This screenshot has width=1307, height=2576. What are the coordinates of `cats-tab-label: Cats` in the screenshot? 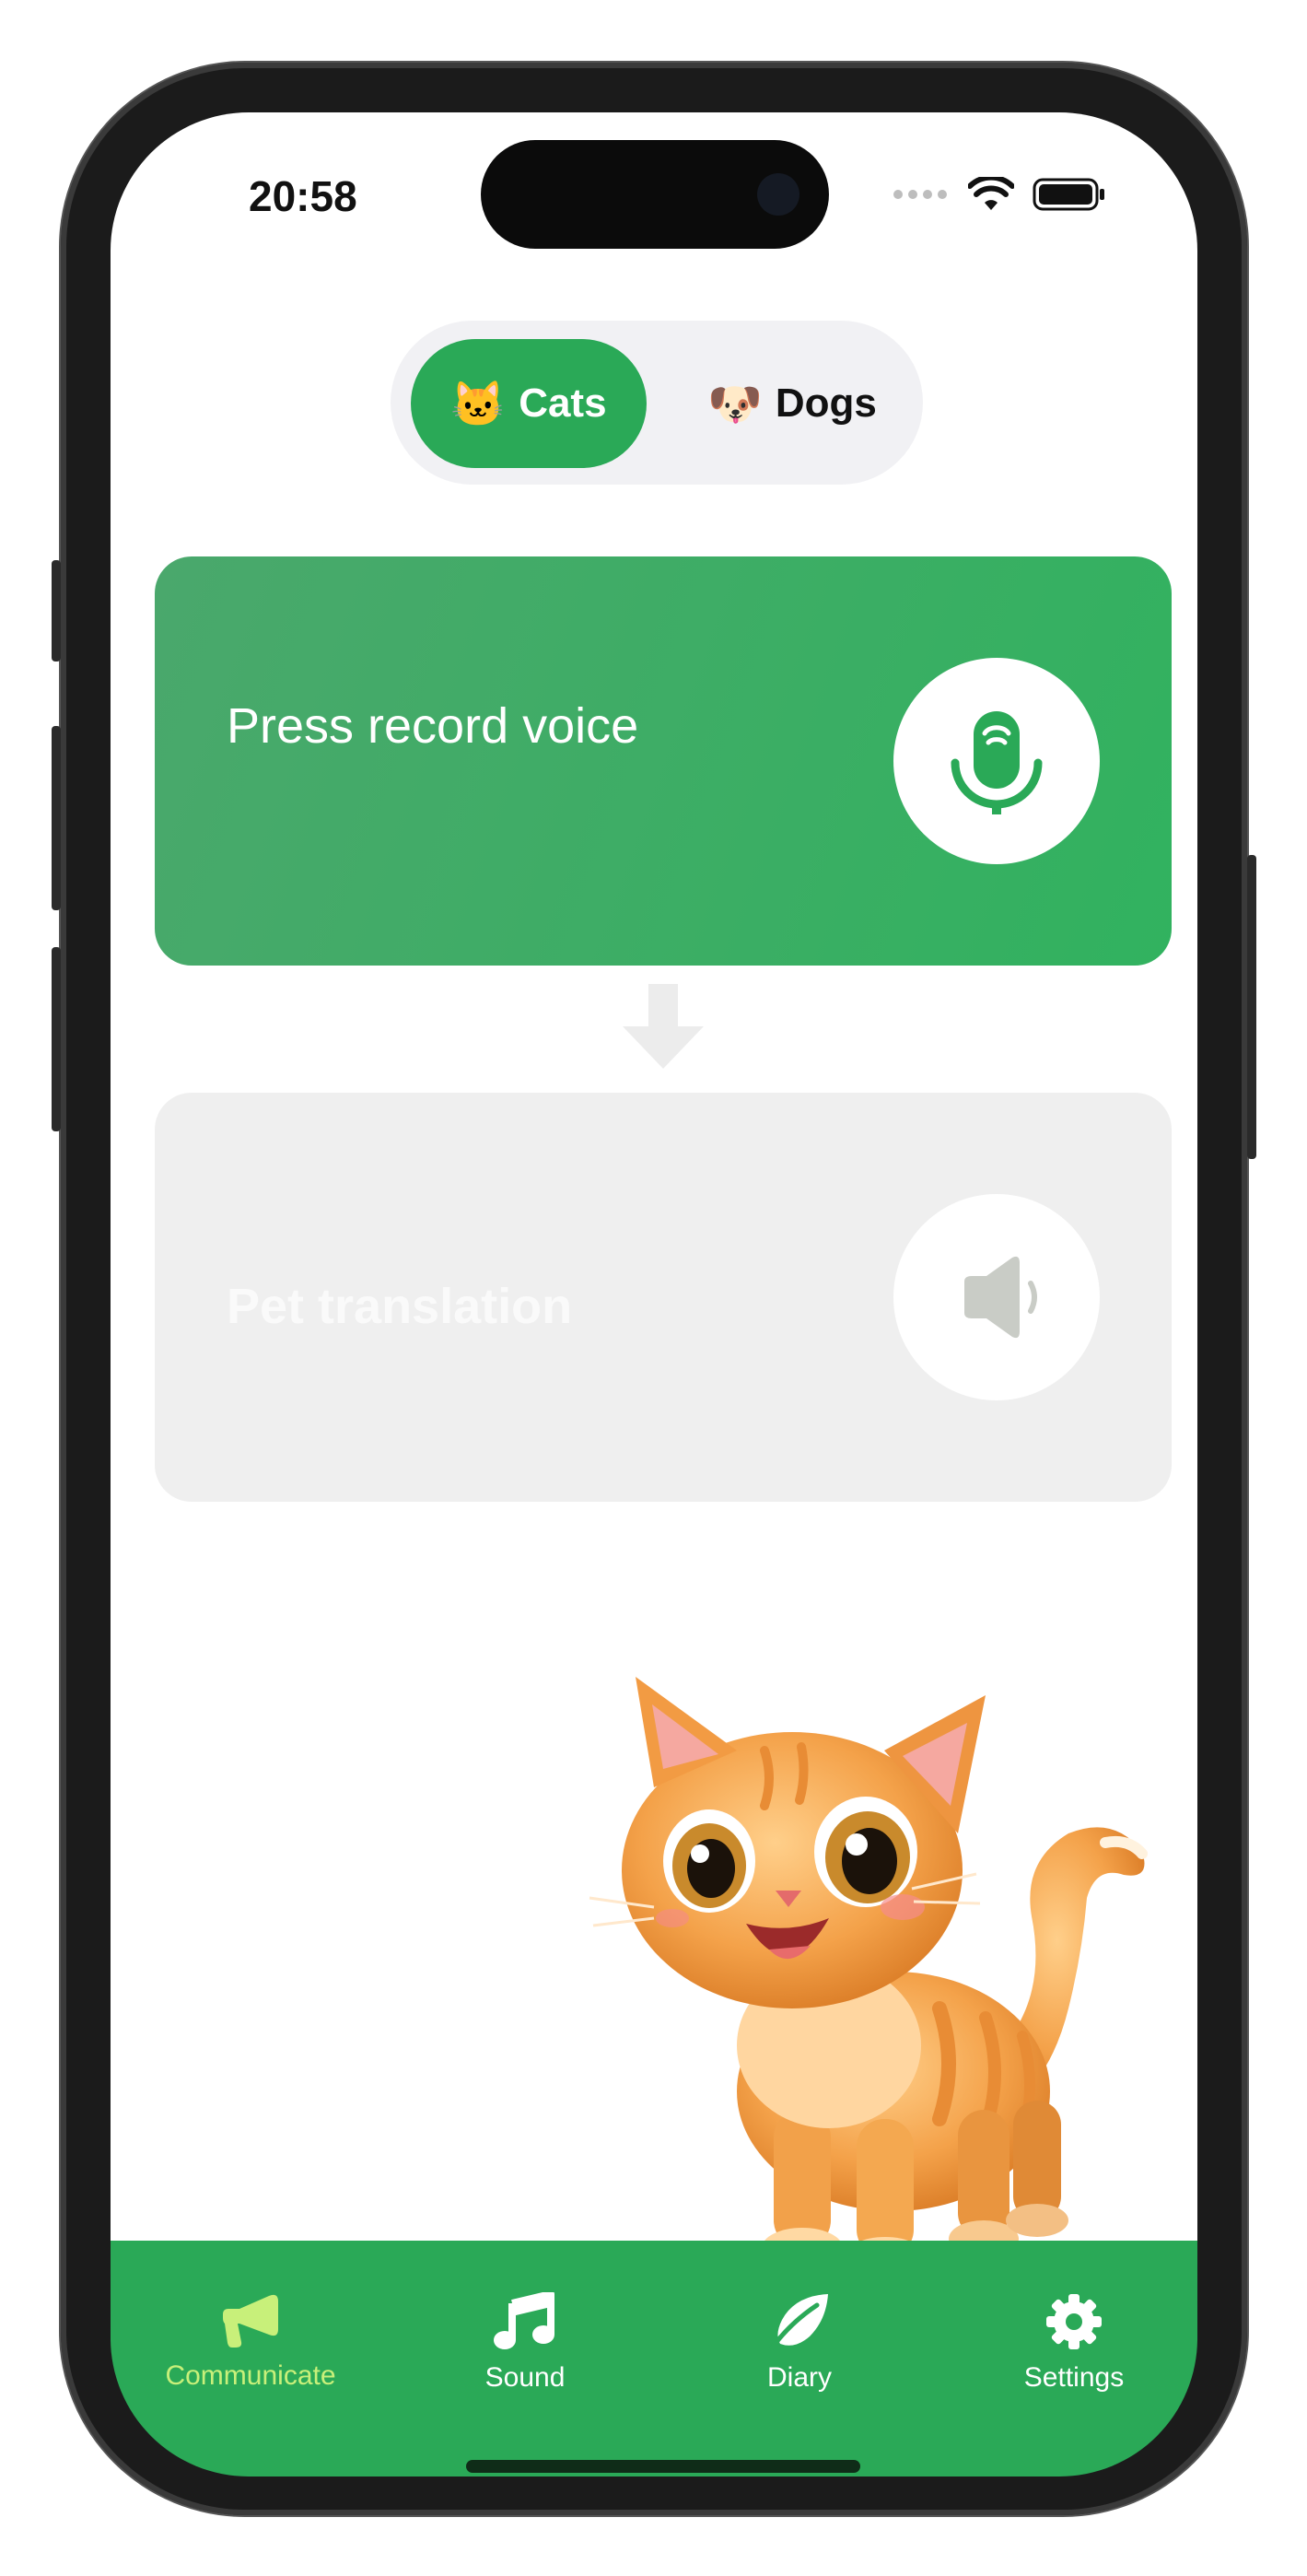 It's located at (563, 403).